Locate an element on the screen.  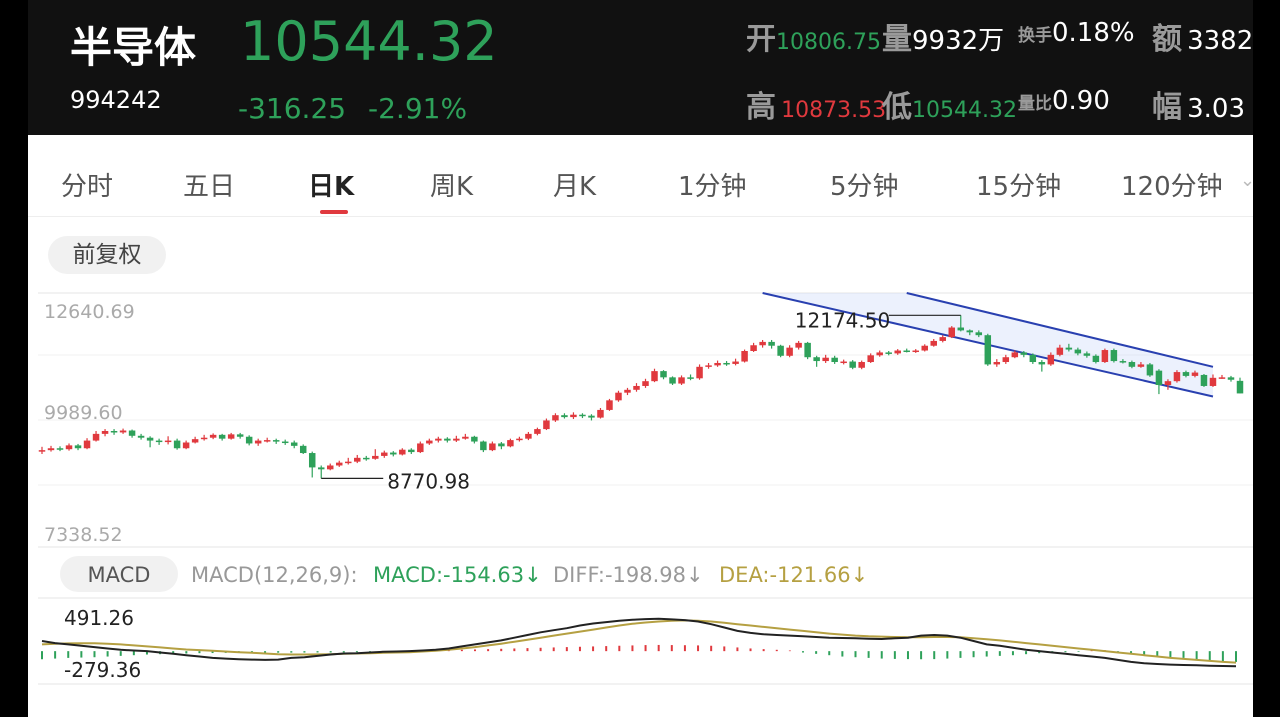
dea-line is located at coordinates (639, 641).